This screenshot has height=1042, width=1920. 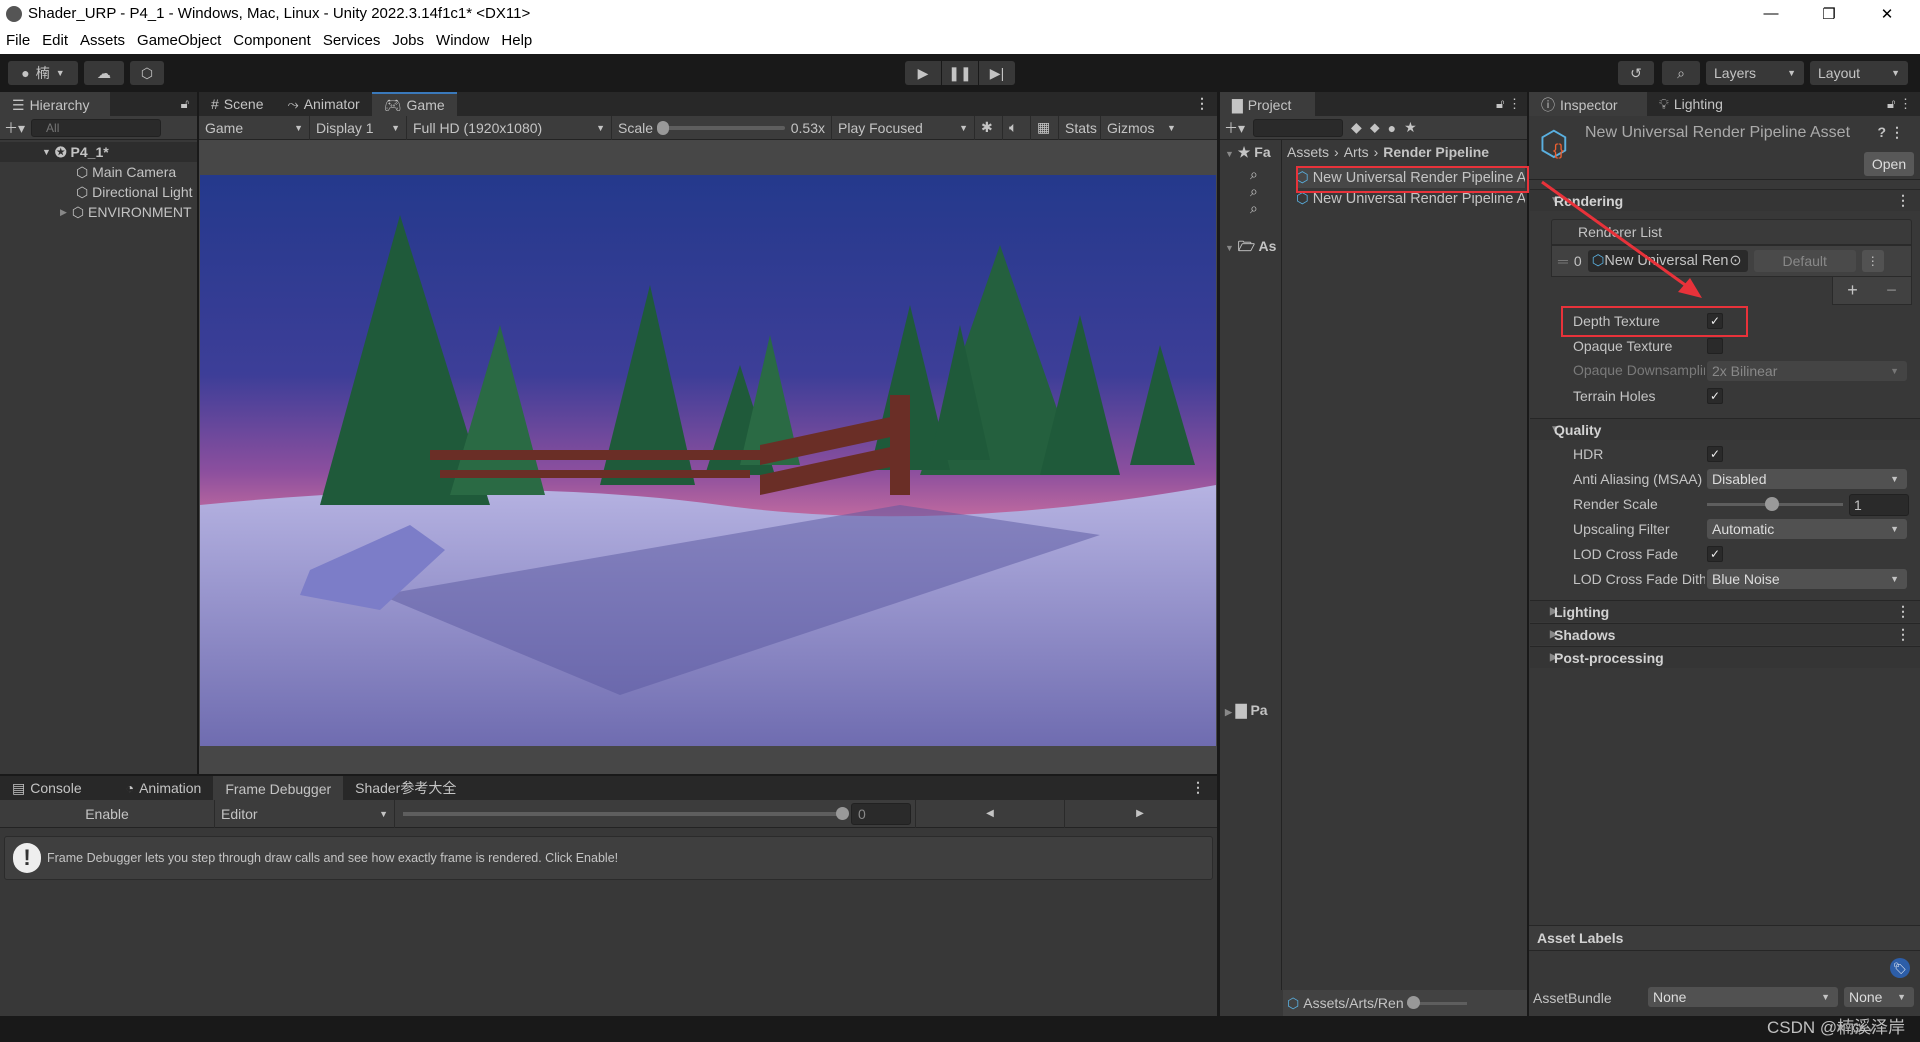 What do you see at coordinates (278, 788) in the screenshot?
I see `tab-frame-debugger: Frame Debugger` at bounding box center [278, 788].